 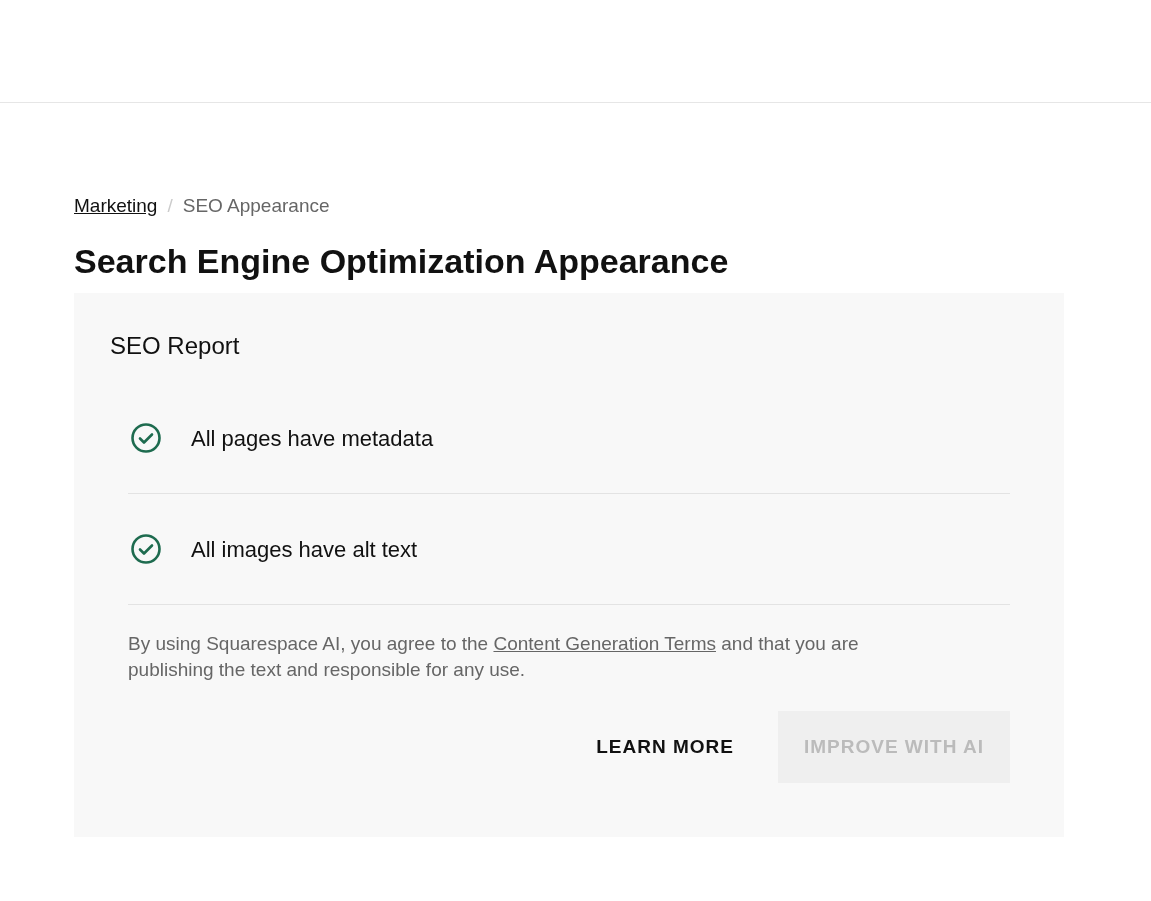 I want to click on report-title: SEO Report, so click(x=175, y=346).